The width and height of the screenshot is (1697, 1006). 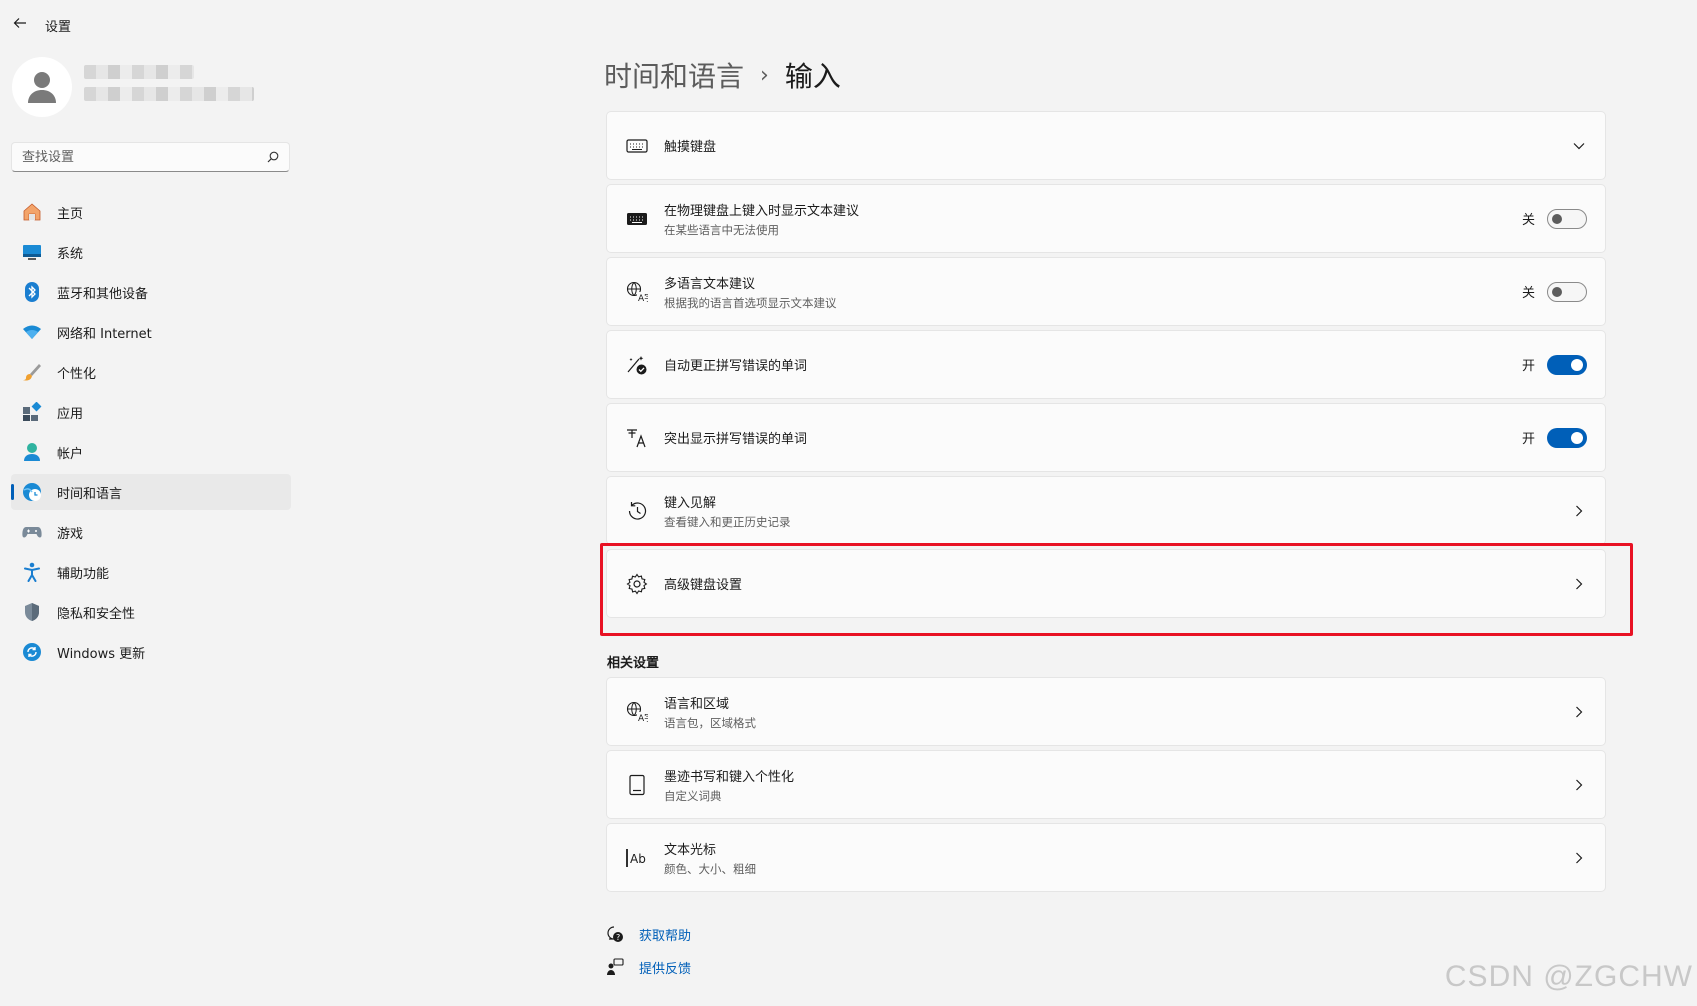 I want to click on gamepad-icon, so click(x=32, y=532).